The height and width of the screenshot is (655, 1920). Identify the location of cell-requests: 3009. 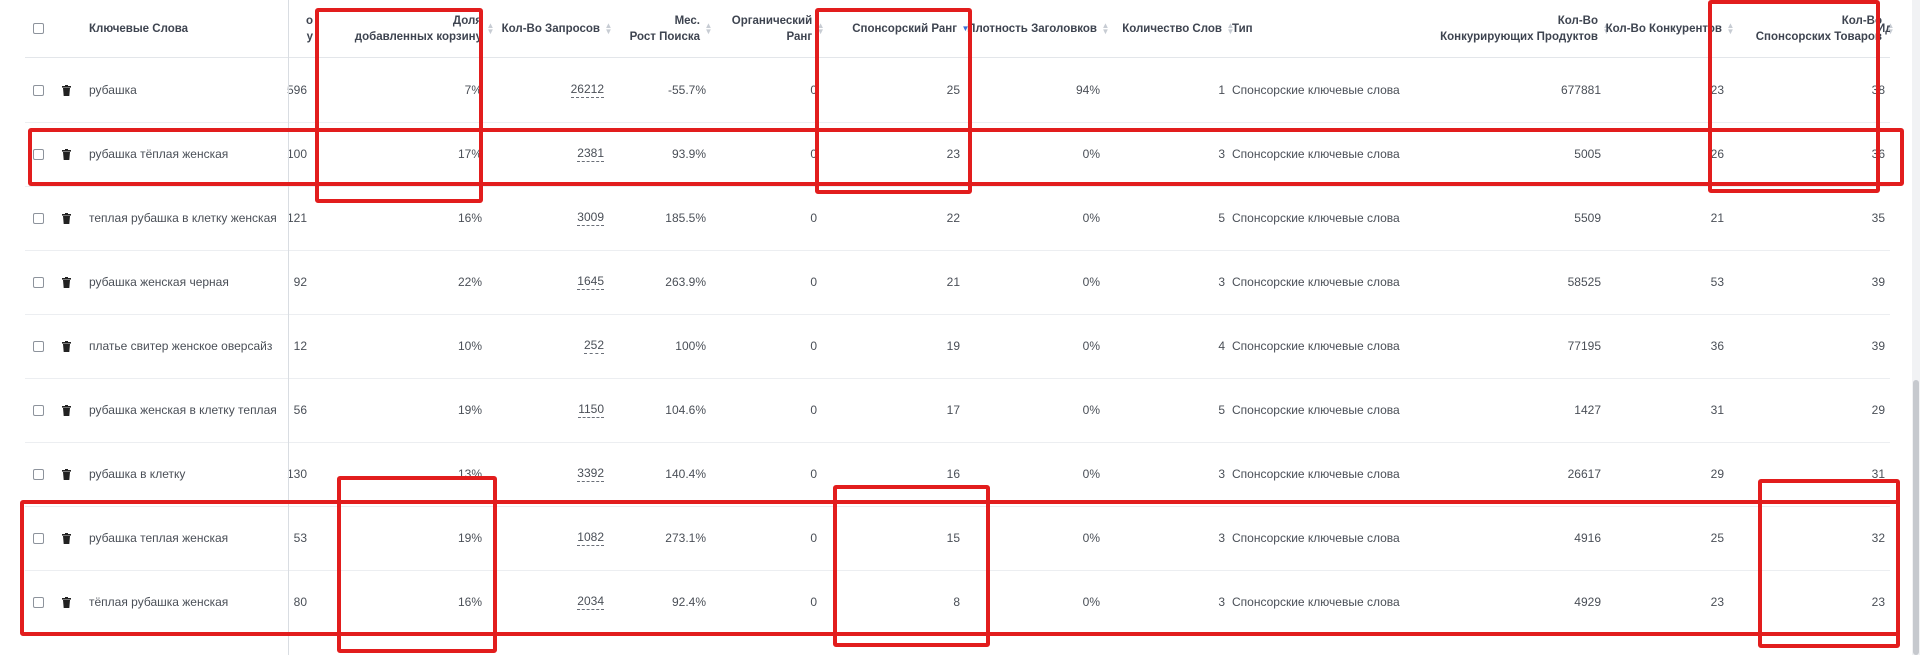
(590, 218).